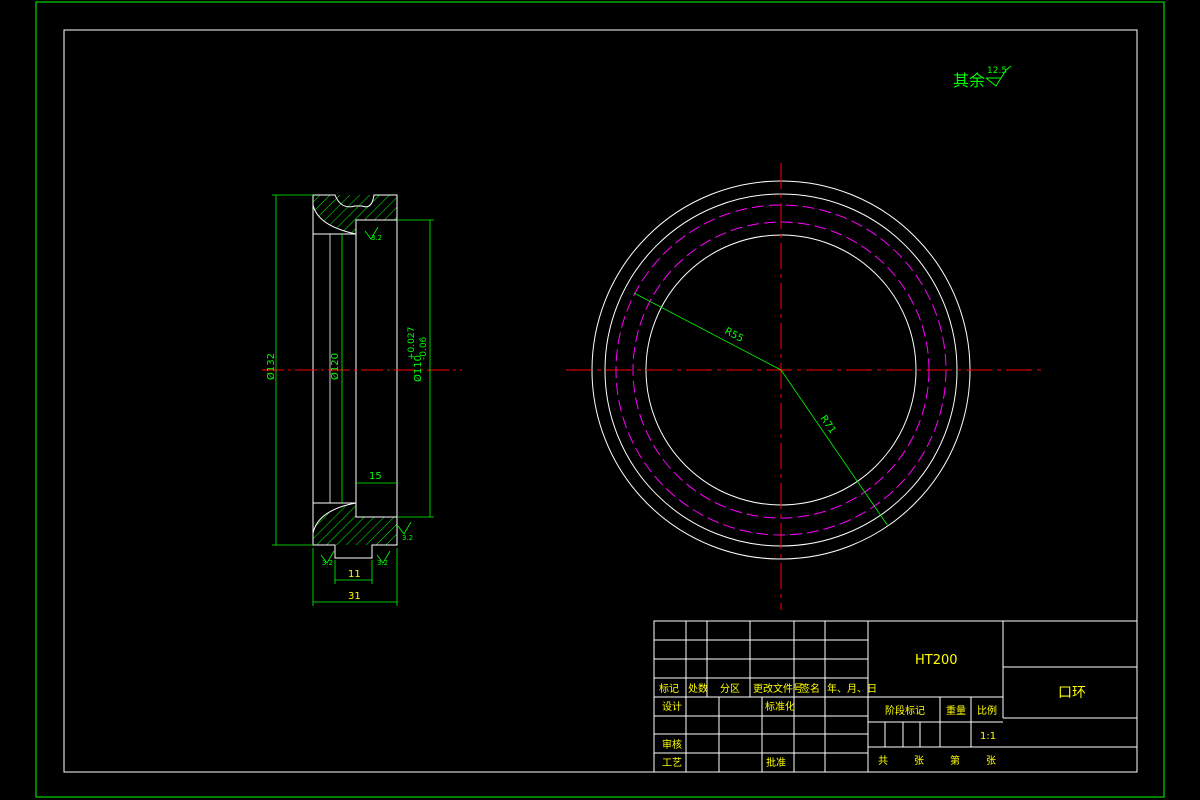 The height and width of the screenshot is (800, 1200). What do you see at coordinates (969, 80) in the screenshot?
I see `surface-note-prefix: 其余` at bounding box center [969, 80].